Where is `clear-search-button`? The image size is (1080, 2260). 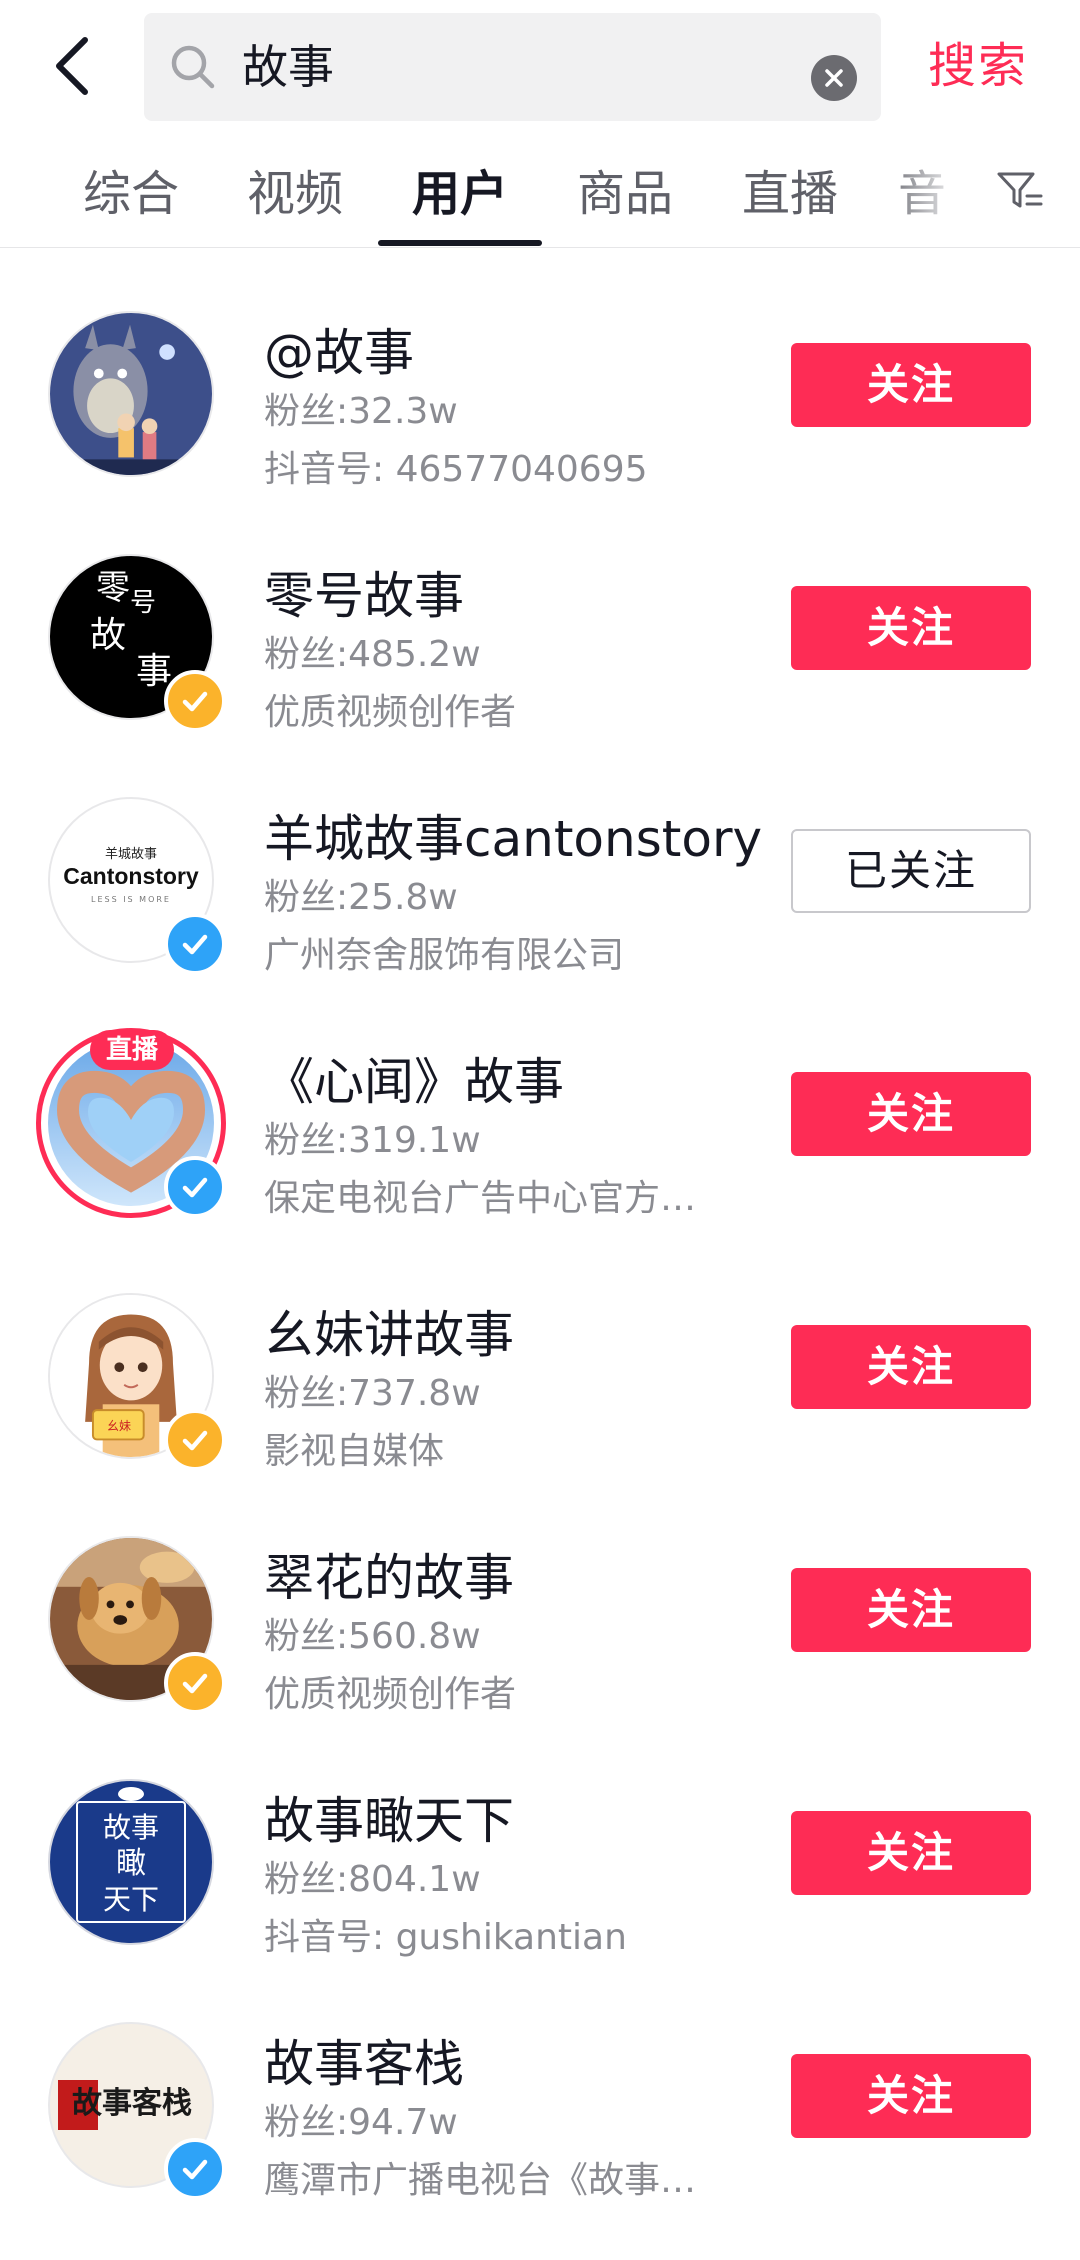 clear-search-button is located at coordinates (834, 78).